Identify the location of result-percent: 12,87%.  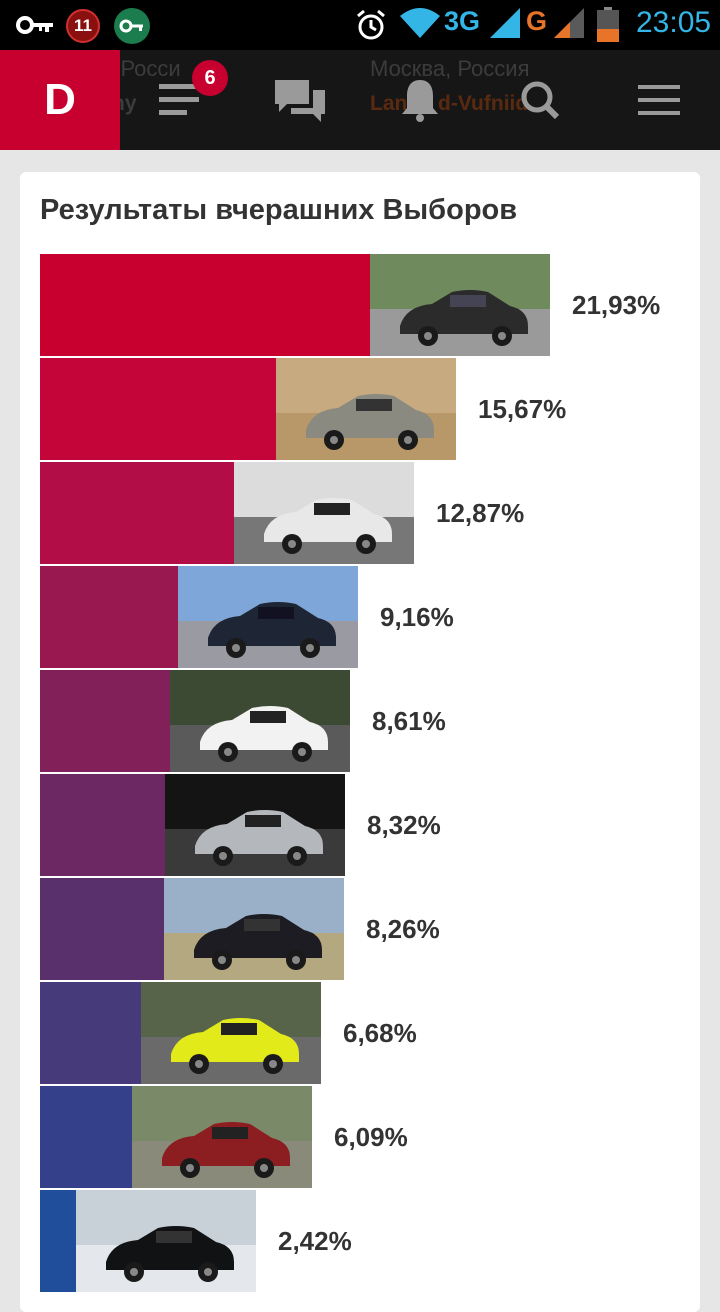
(480, 513).